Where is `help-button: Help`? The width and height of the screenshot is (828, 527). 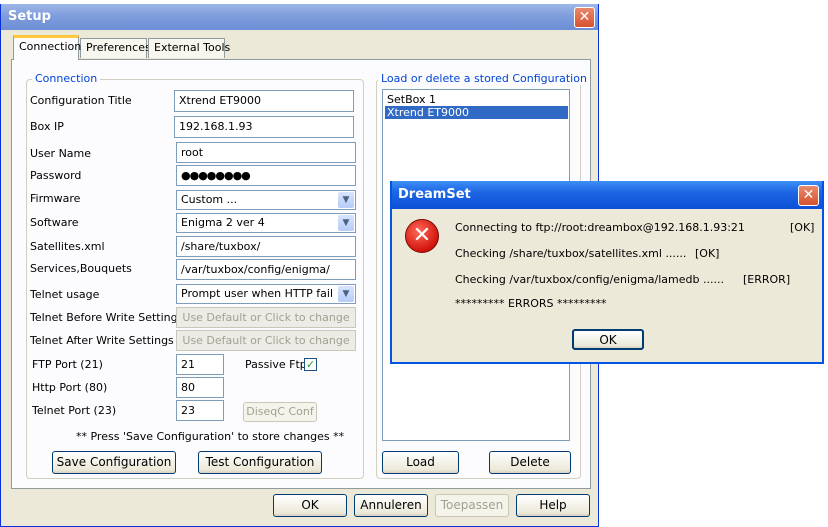
help-button: Help is located at coordinates (553, 505).